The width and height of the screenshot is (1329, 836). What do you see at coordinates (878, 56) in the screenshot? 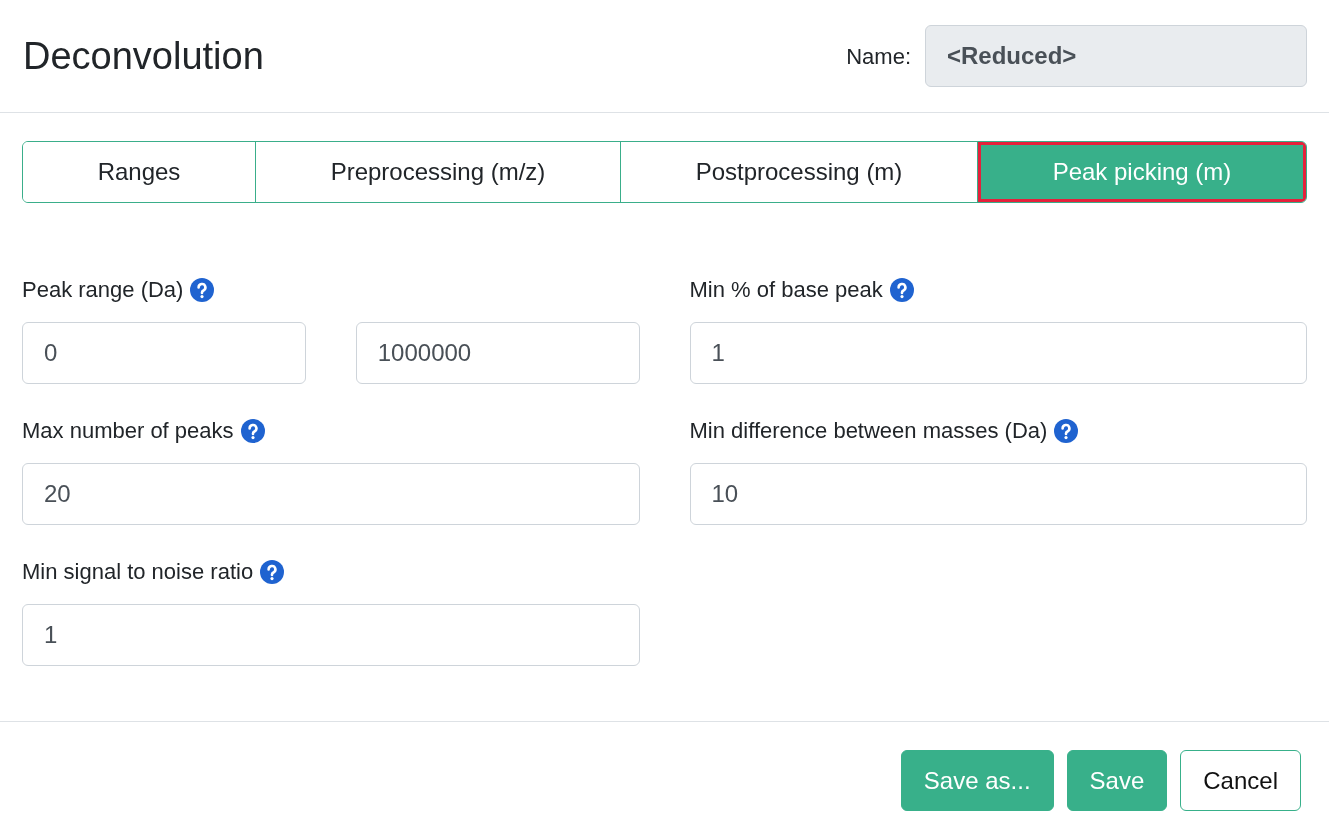
I see `name-label: Name:` at bounding box center [878, 56].